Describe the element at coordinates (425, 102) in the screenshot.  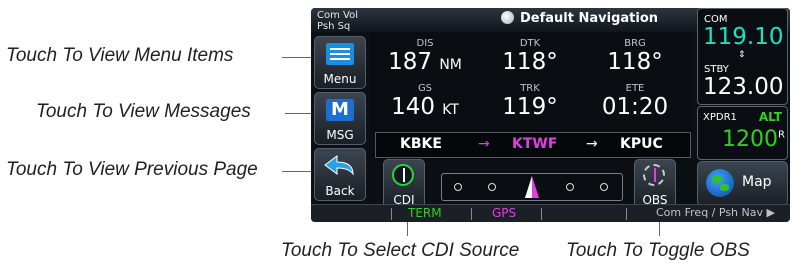
I see `field-gs: GS 140 KT` at that location.